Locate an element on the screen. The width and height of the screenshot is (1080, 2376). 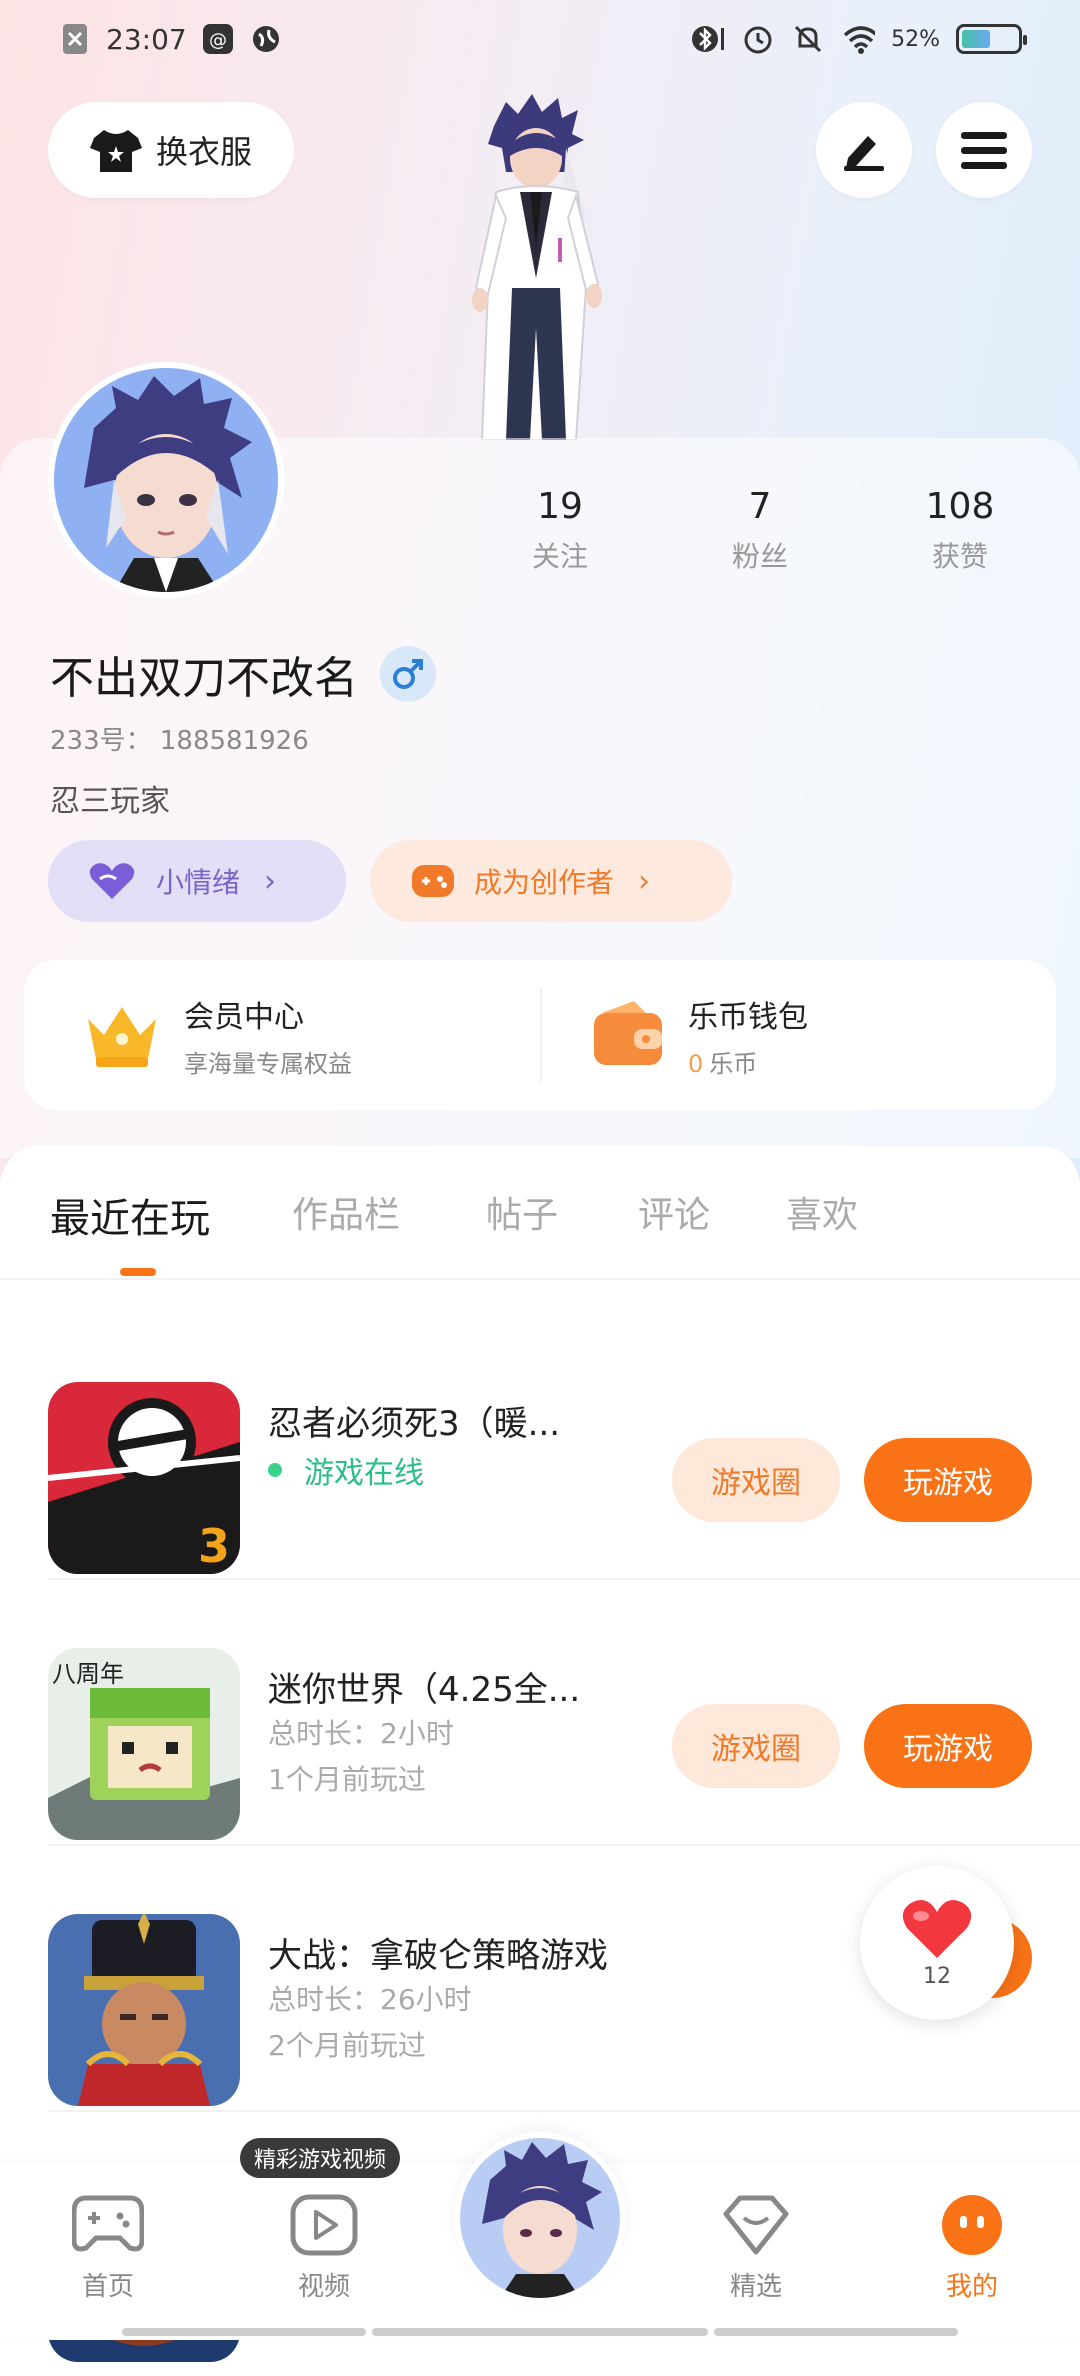
user-bio: 忍三玩家 is located at coordinates (110, 801).